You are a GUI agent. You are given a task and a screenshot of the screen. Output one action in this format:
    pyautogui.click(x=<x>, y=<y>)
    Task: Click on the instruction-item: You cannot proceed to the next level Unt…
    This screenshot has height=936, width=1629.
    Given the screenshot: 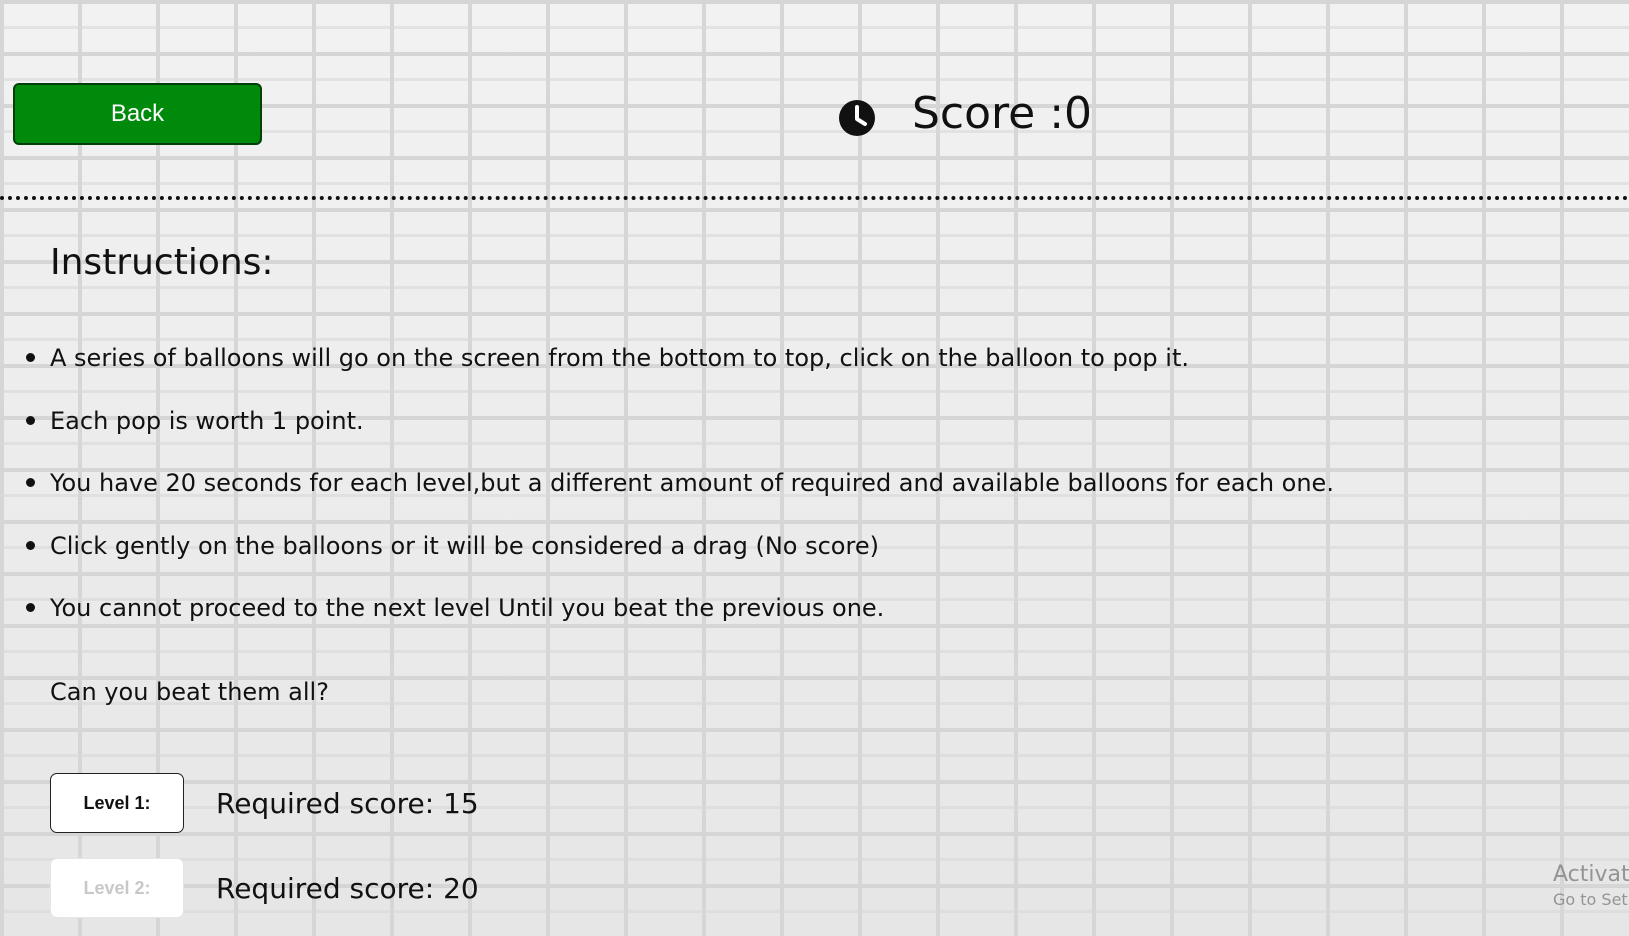 What is the action you would take?
    pyautogui.click(x=700, y=611)
    